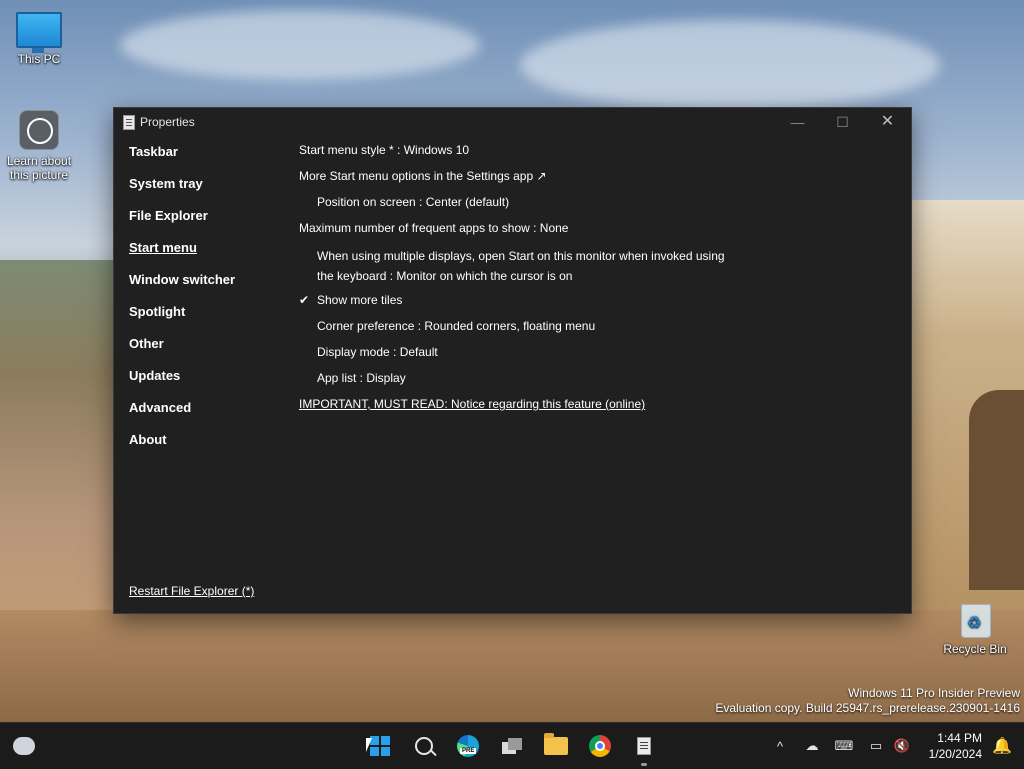 Image resolution: width=1024 pixels, height=769 pixels. What do you see at coordinates (959, 738) in the screenshot?
I see `clock-time: 1:44 PM` at bounding box center [959, 738].